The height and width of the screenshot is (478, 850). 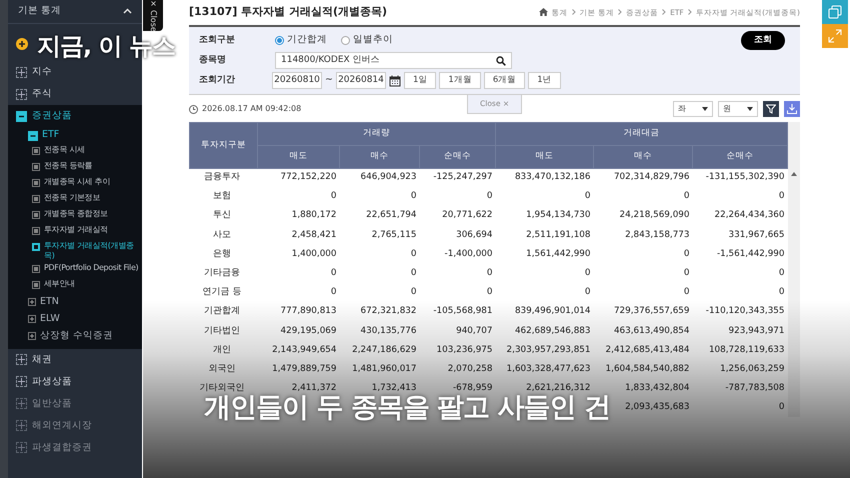 I want to click on date-field: 20260814, so click(x=361, y=80).